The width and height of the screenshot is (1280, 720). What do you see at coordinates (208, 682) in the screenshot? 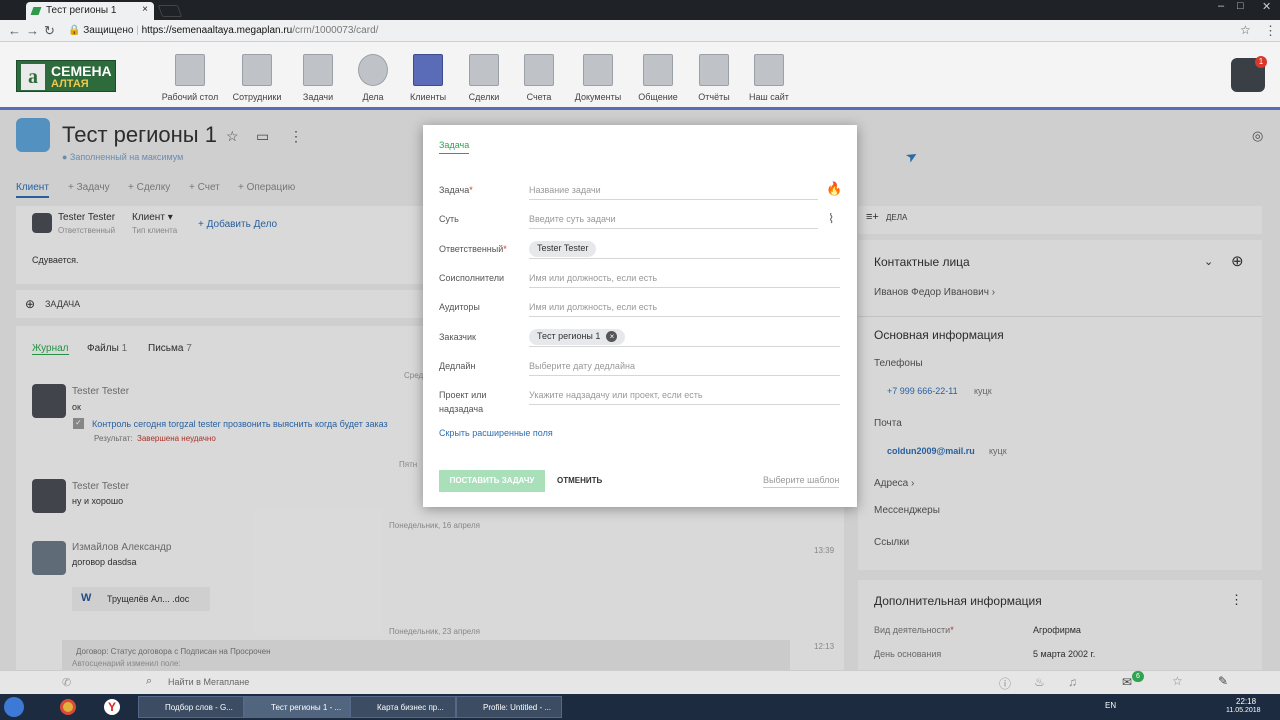
I see `global-search-input: Найти в Мегаплане` at bounding box center [208, 682].